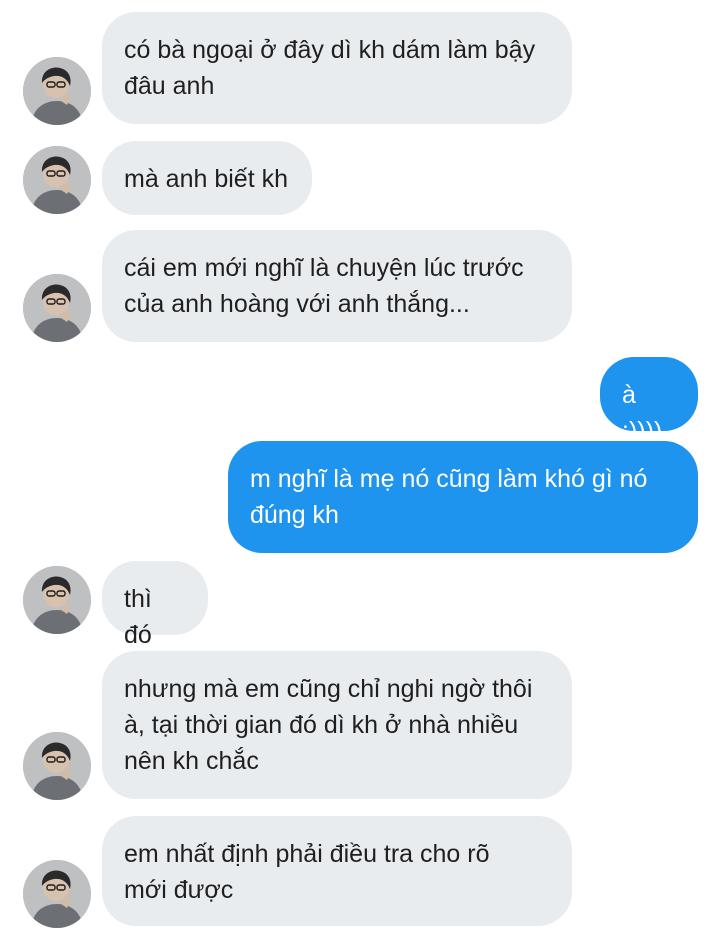  I want to click on outgoing-message-bubble: à :)))), so click(649, 401).